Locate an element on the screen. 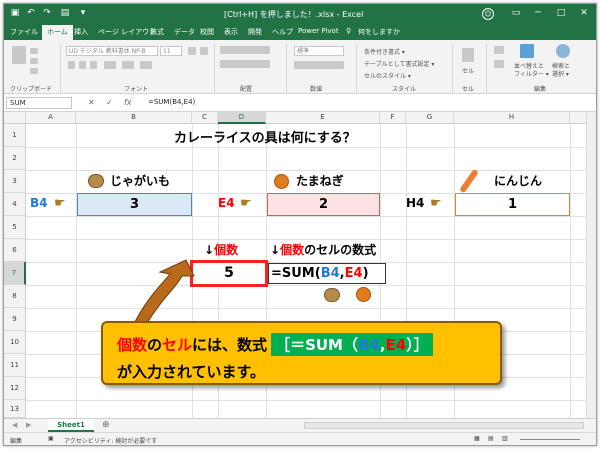 The width and height of the screenshot is (600, 449). col-header-g: G is located at coordinates (430, 118).